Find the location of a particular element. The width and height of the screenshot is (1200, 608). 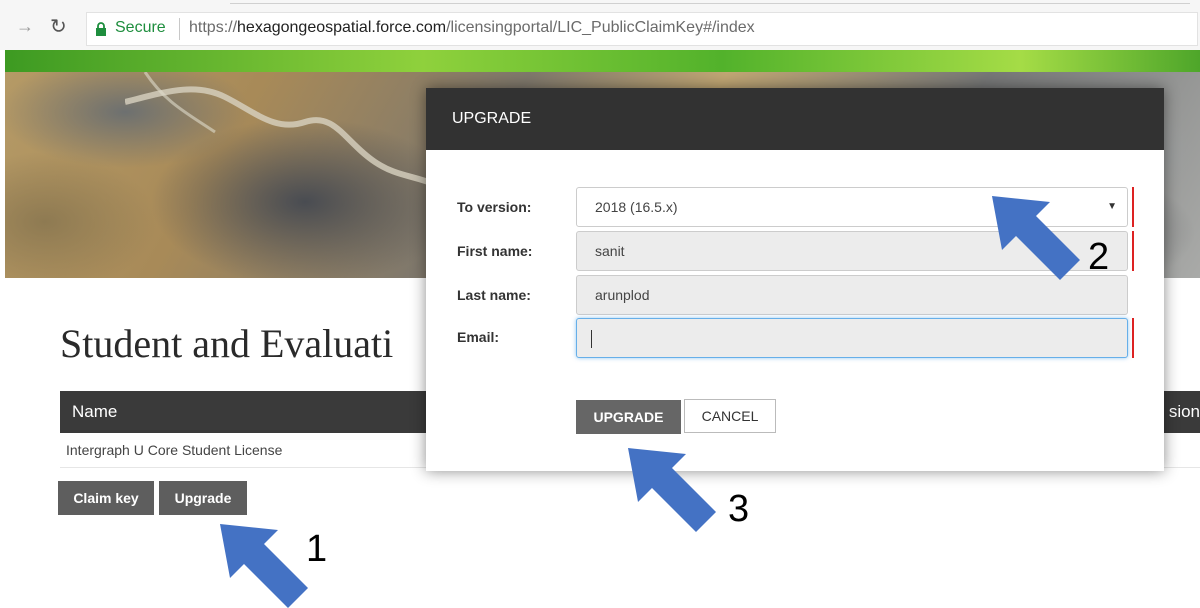

license-name-cell: Intergraph U Core Student License is located at coordinates (174, 450).